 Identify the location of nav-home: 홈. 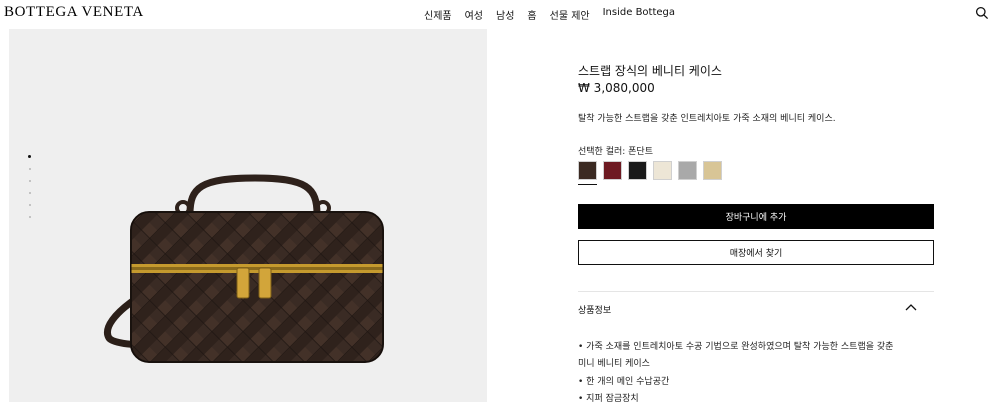
(531, 14).